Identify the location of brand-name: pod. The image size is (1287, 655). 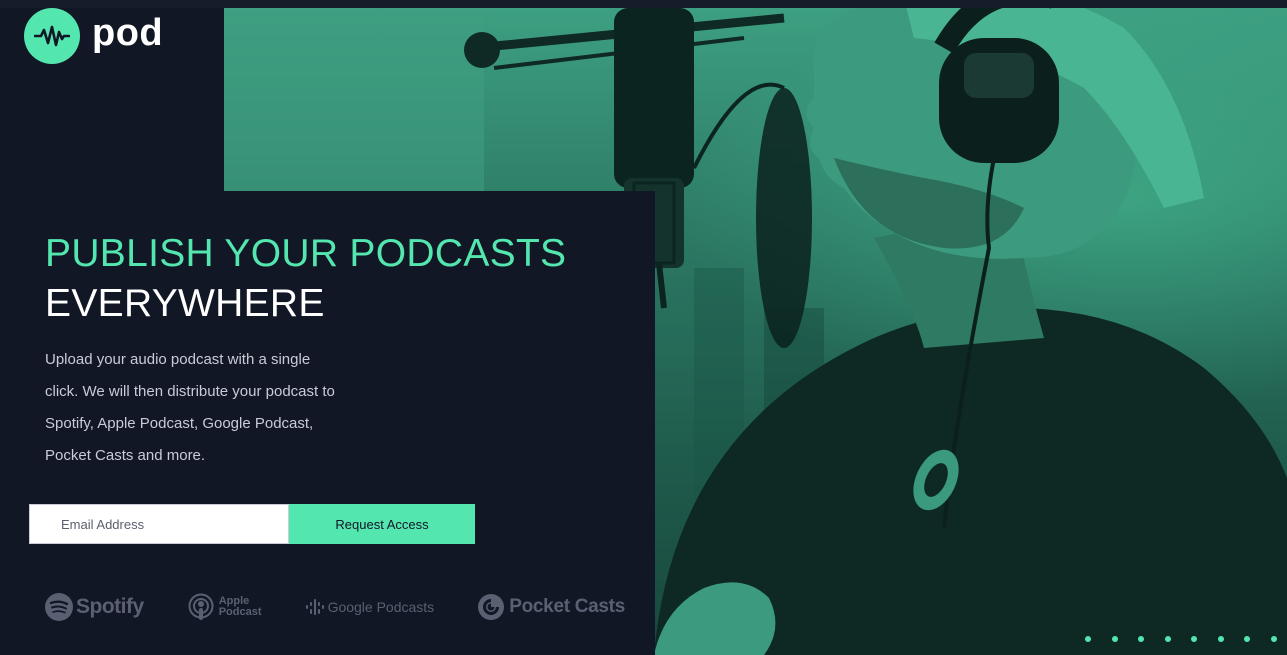
(128, 33).